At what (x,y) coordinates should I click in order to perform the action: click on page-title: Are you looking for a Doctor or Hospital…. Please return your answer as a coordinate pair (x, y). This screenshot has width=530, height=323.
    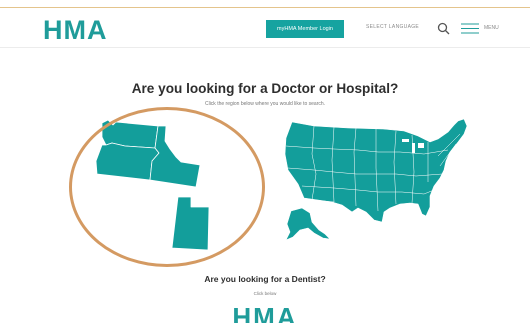
    Looking at the image, I should click on (265, 88).